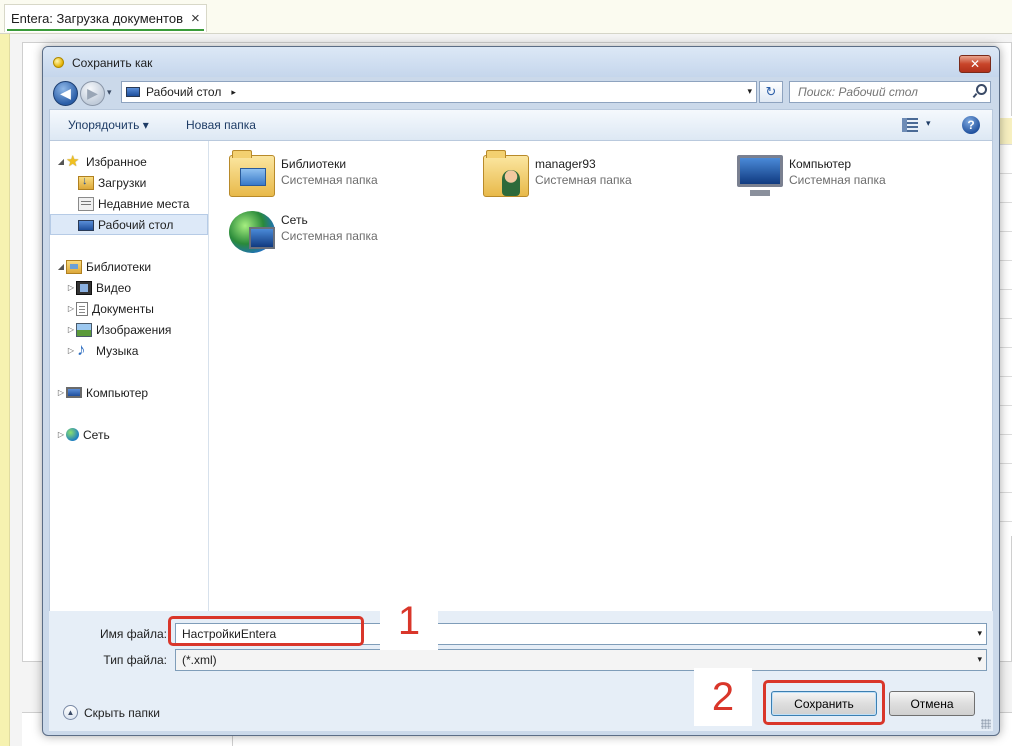 The height and width of the screenshot is (746, 1012). Describe the element at coordinates (122, 182) in the screenshot. I see `tree-label: Загрузки` at that location.